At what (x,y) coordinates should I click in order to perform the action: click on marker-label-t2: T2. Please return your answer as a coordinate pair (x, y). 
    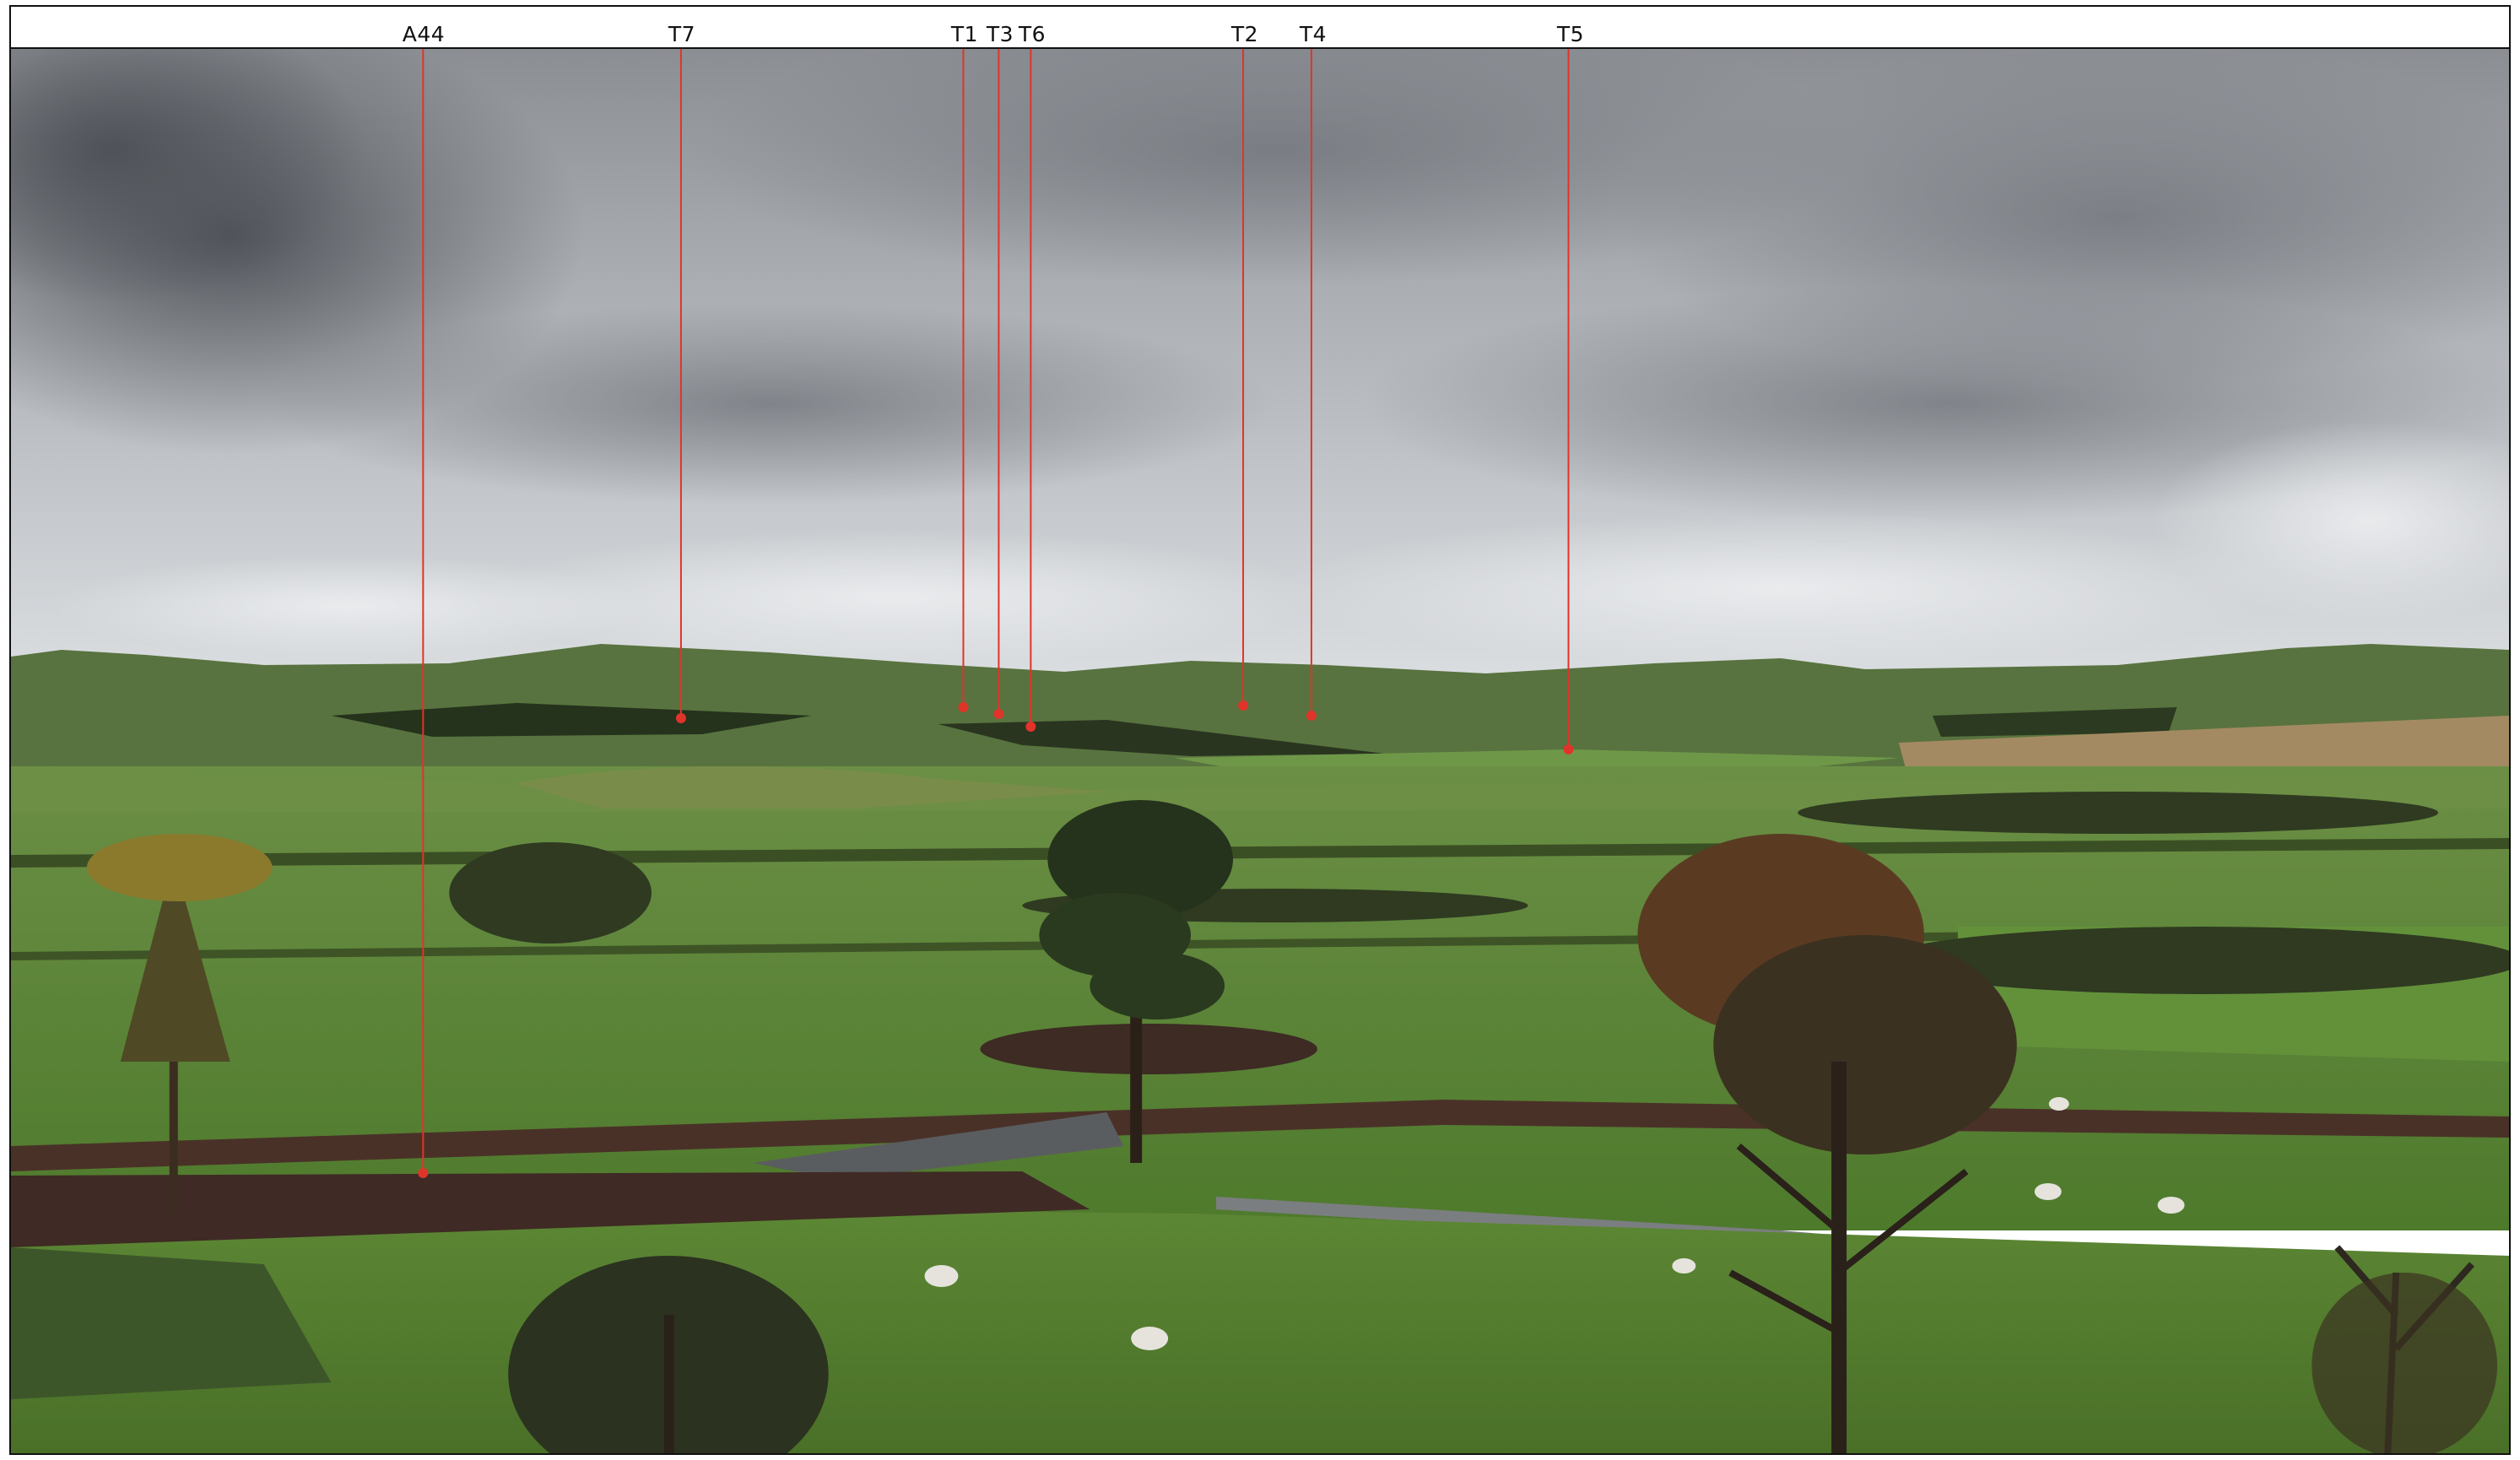
    Looking at the image, I should click on (1245, 34).